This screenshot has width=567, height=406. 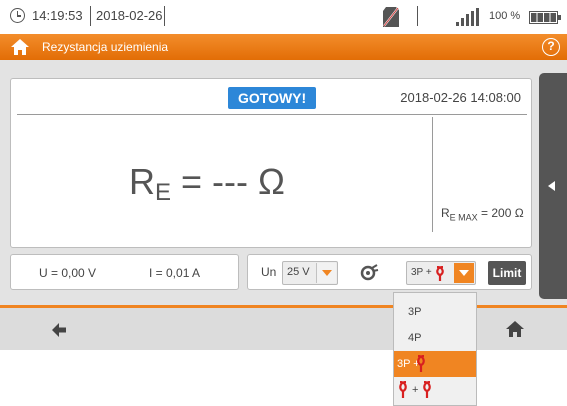 I want to click on back-arrow-icon, so click(x=59, y=330).